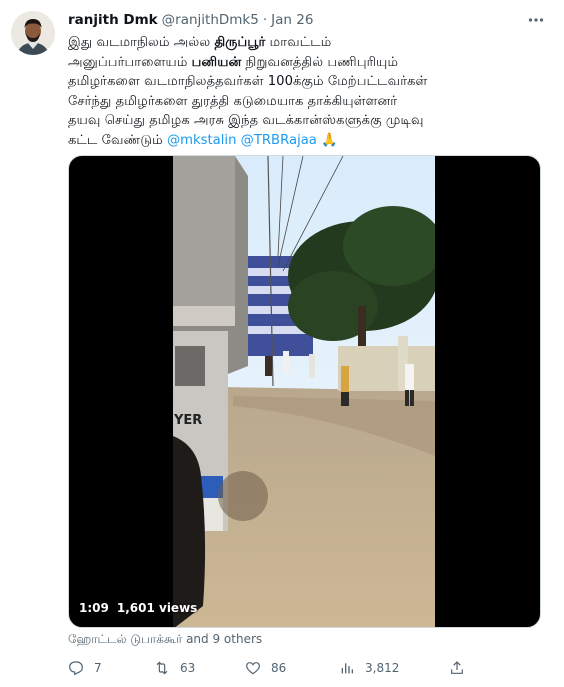  I want to click on retweet-count: 63, so click(188, 668).